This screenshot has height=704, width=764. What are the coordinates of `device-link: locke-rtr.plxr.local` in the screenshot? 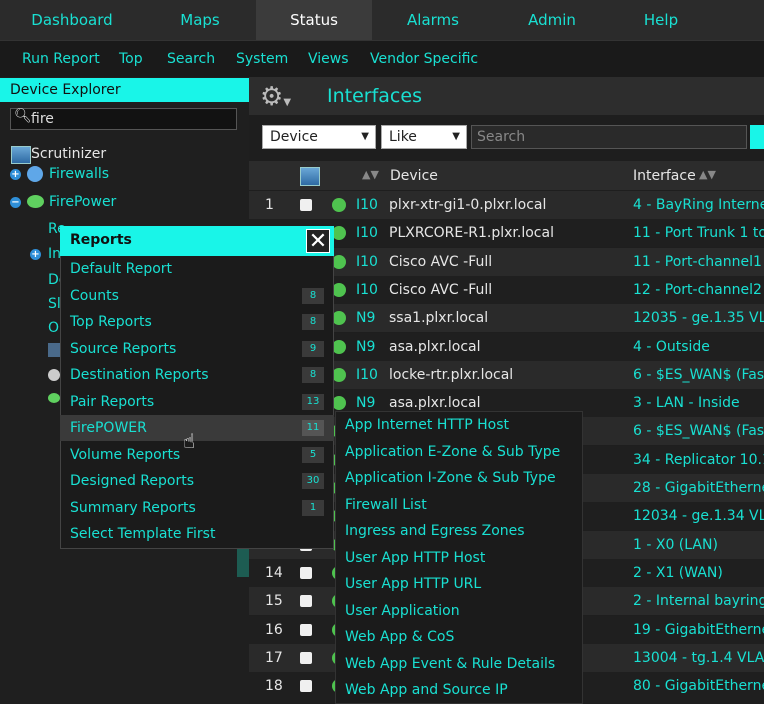 It's located at (451, 375).